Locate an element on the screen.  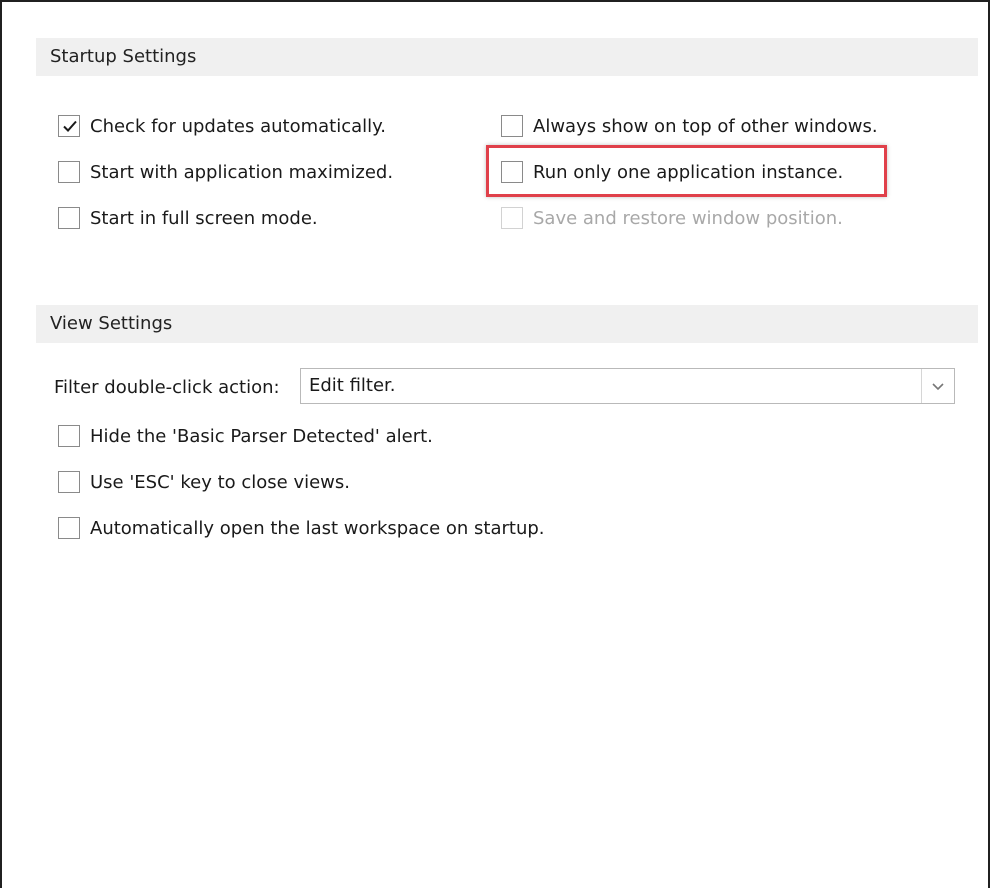
filter-action-value: Edit filter. is located at coordinates (352, 385).